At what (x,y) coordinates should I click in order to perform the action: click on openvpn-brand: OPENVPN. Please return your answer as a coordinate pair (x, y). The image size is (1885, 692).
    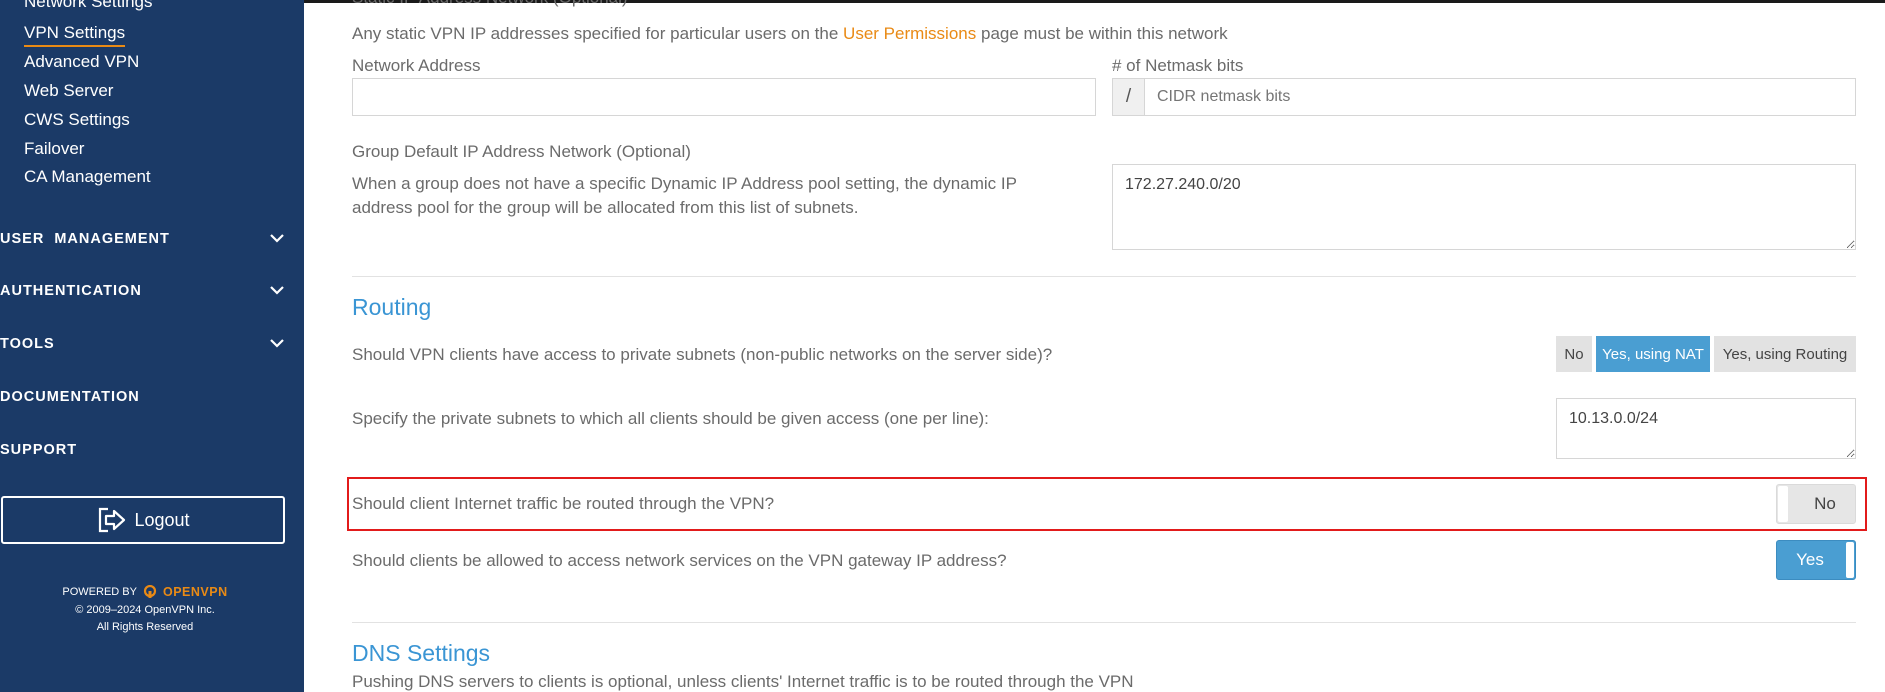
    Looking at the image, I should click on (195, 592).